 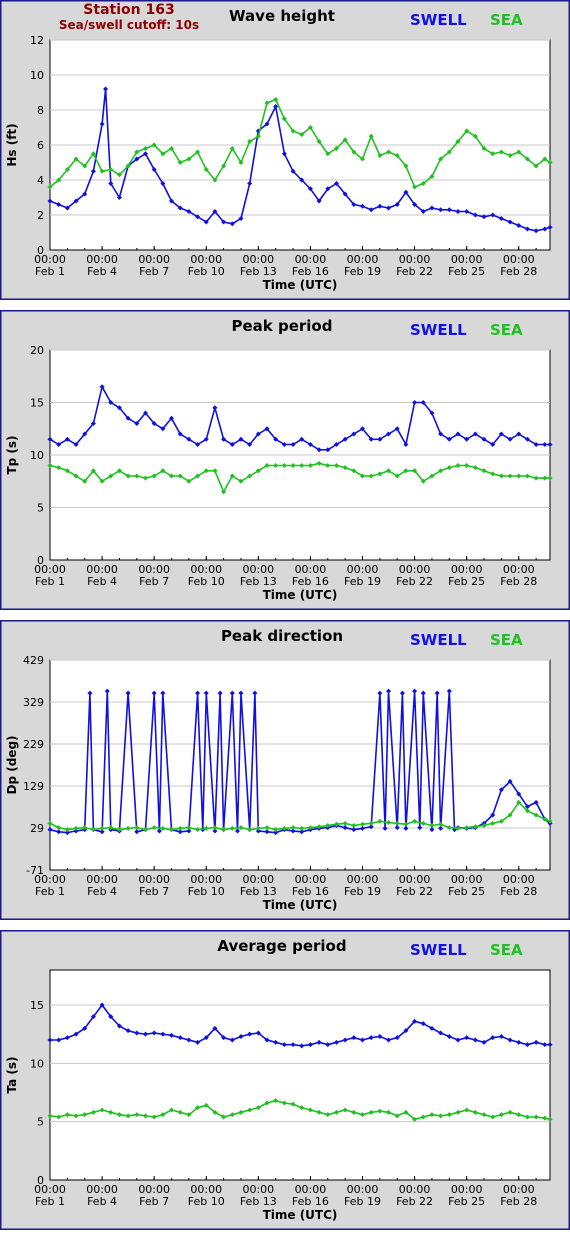 What do you see at coordinates (12, 764) in the screenshot?
I see `y-axis-label: Dp (deg)` at bounding box center [12, 764].